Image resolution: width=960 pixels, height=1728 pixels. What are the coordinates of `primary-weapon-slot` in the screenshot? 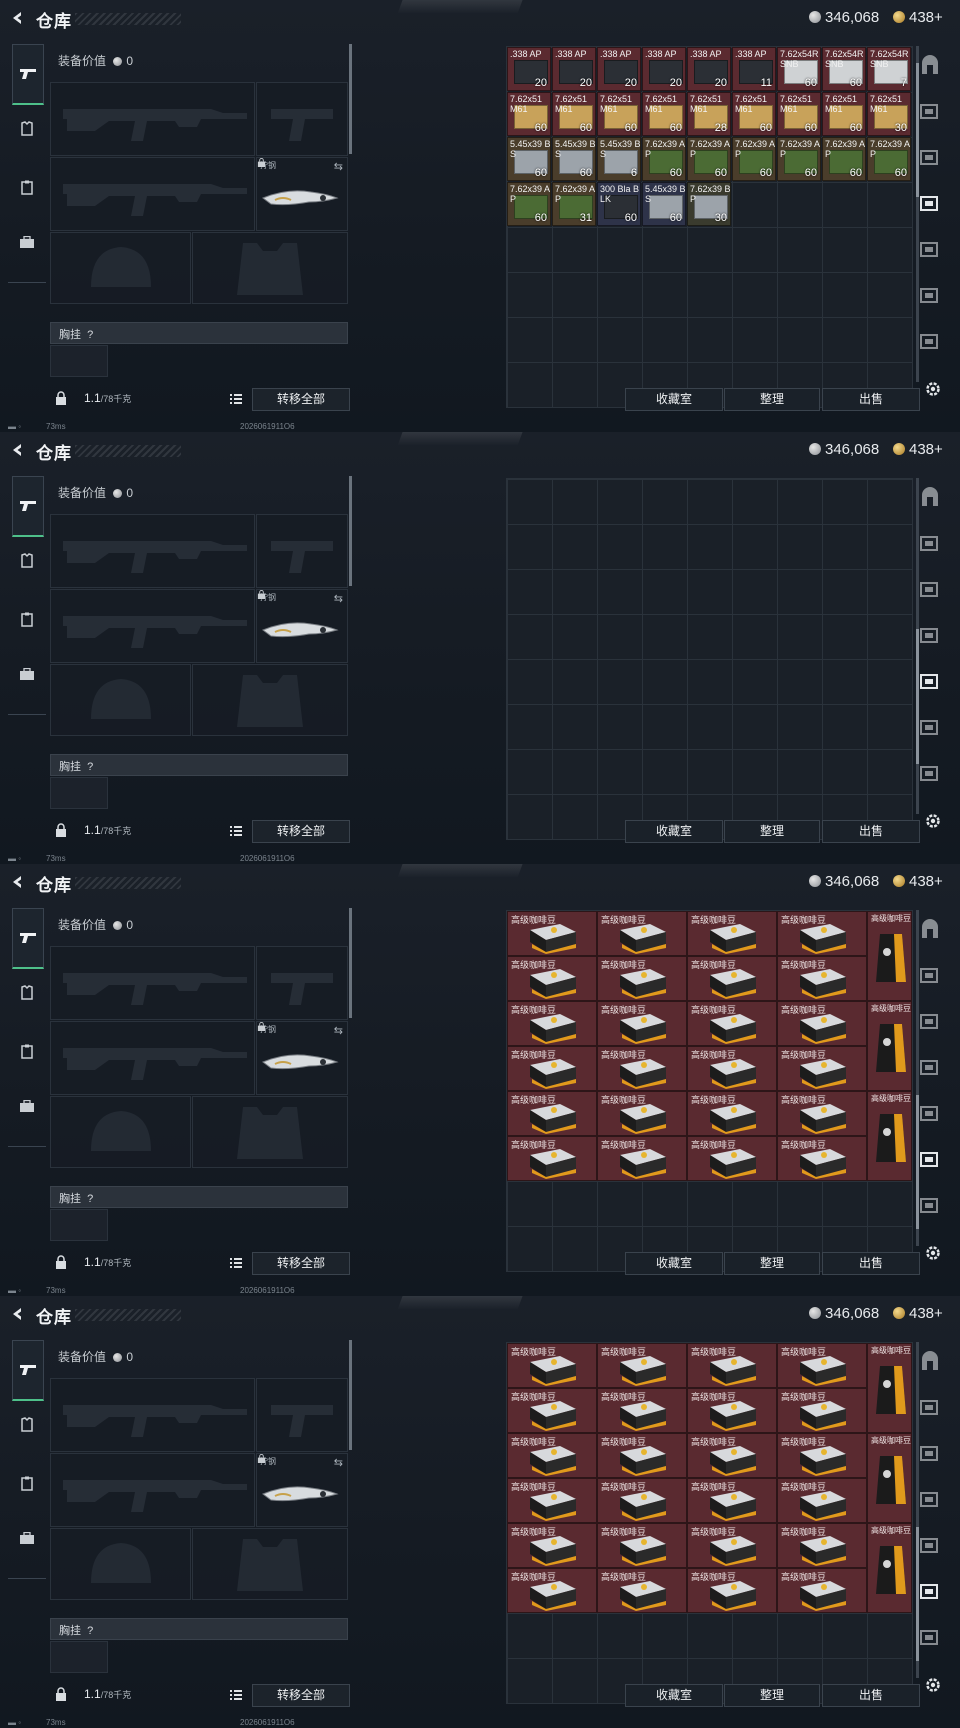 It's located at (152, 983).